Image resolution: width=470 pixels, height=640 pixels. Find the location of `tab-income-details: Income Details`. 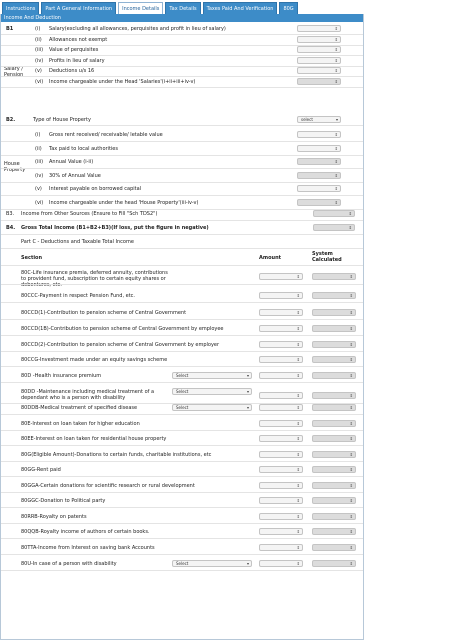

tab-income-details: Income Details is located at coordinates (141, 8).